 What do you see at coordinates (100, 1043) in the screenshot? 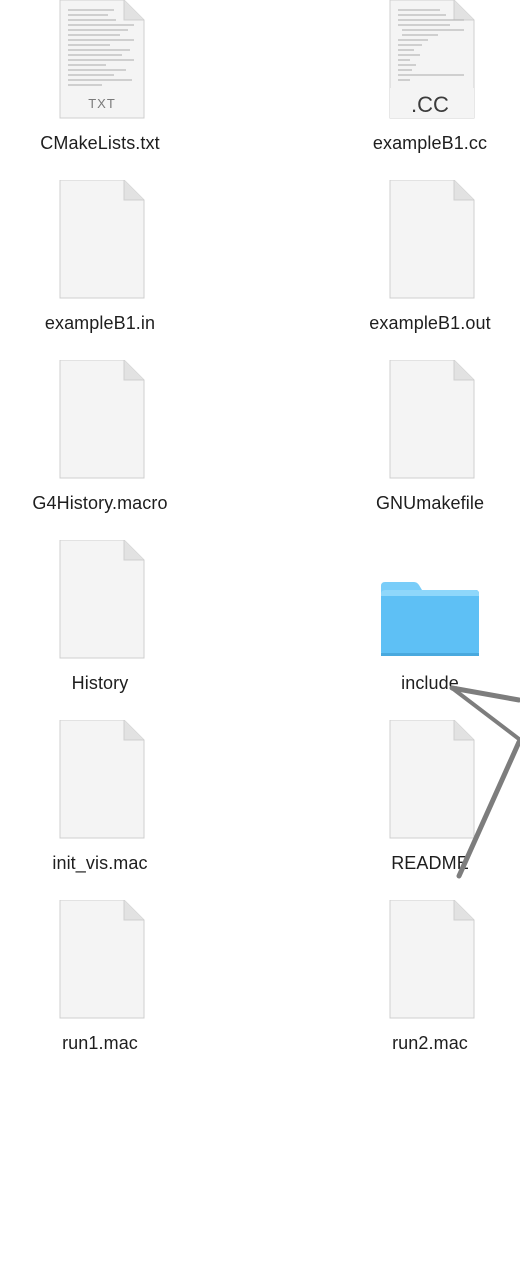
I see `file-name-label: run1.mac` at bounding box center [100, 1043].